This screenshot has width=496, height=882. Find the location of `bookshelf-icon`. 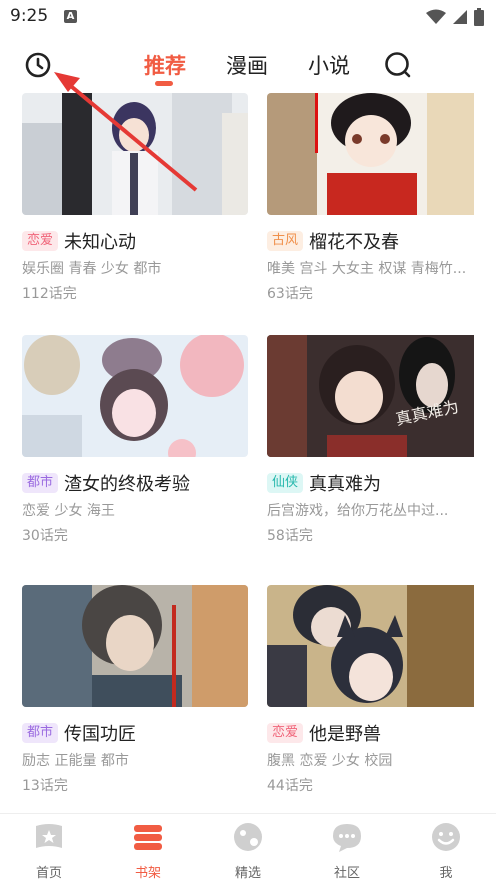

bookshelf-icon is located at coordinates (148, 837).